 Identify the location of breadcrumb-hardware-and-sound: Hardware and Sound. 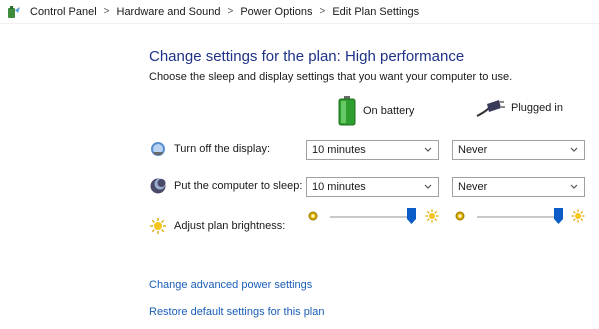
(169, 12).